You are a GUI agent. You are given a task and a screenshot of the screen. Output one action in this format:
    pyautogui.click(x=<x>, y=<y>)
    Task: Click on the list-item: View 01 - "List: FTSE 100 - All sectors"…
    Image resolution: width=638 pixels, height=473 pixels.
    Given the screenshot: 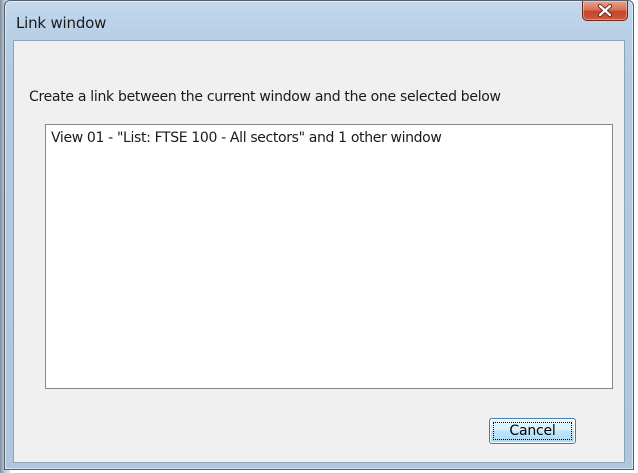 What is the action you would take?
    pyautogui.click(x=246, y=138)
    